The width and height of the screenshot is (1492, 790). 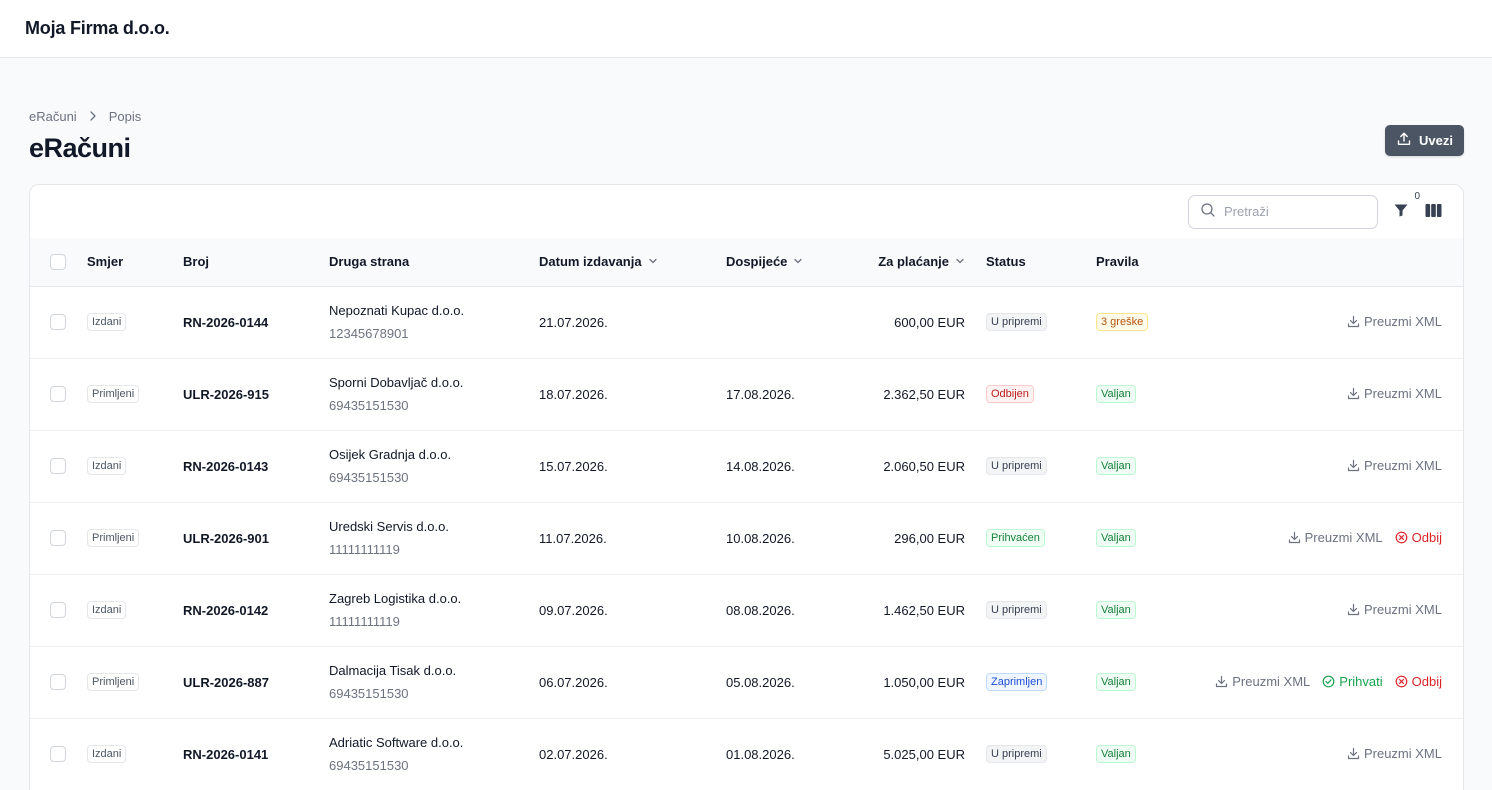 What do you see at coordinates (225, 754) in the screenshot?
I see `invoice-number: RN-2026-0141` at bounding box center [225, 754].